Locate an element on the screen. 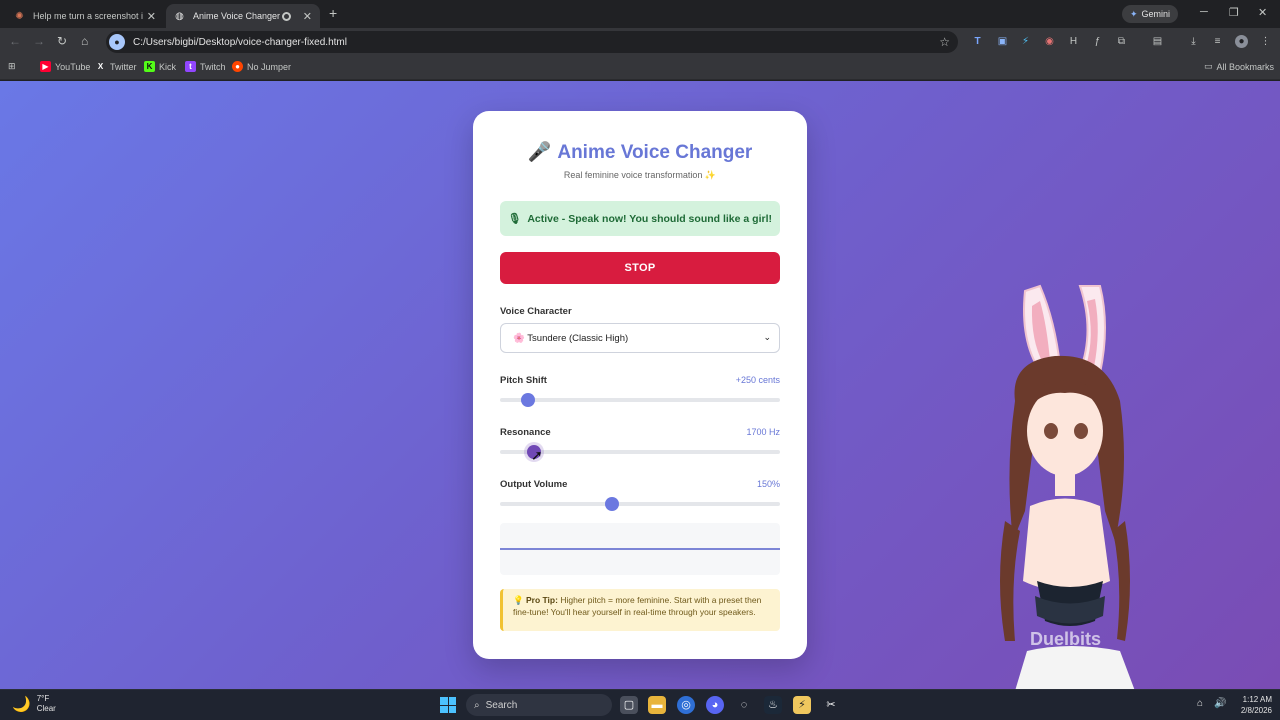  steam-icon: ♨ is located at coordinates (773, 705).